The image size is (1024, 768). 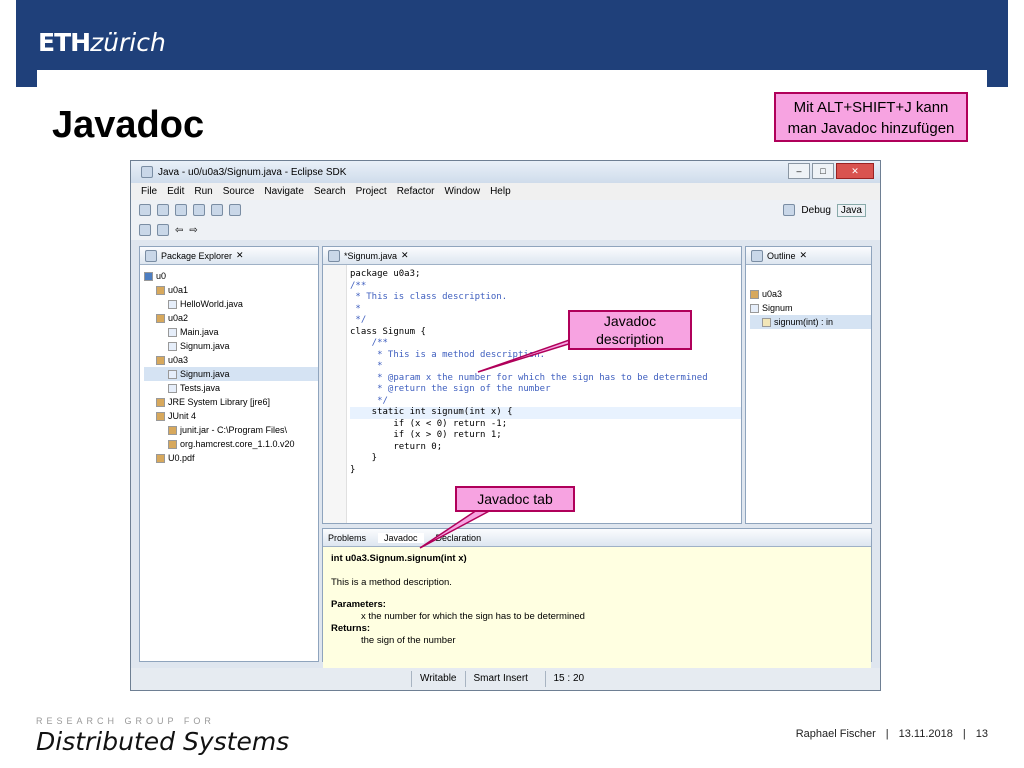 What do you see at coordinates (515, 499) in the screenshot?
I see `callout-javadoc-tab: Javadoc tab` at bounding box center [515, 499].